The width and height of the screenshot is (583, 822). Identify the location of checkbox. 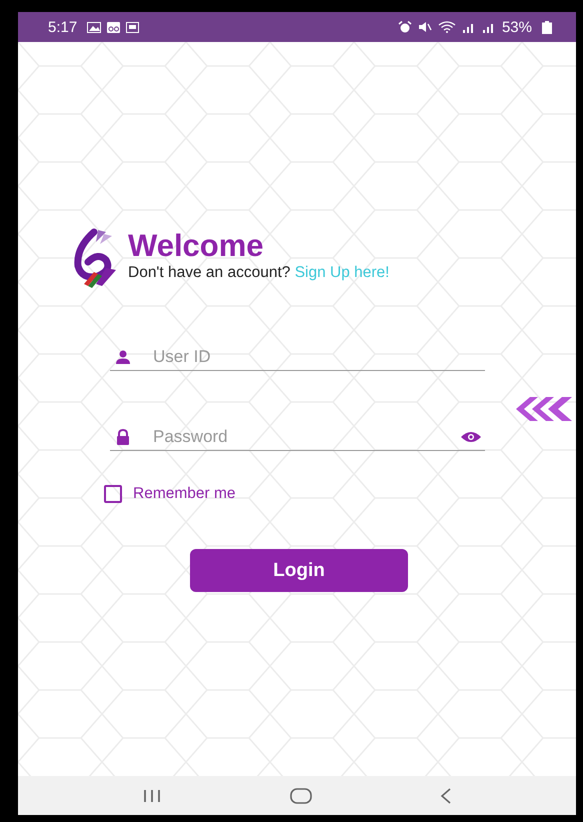
(113, 494).